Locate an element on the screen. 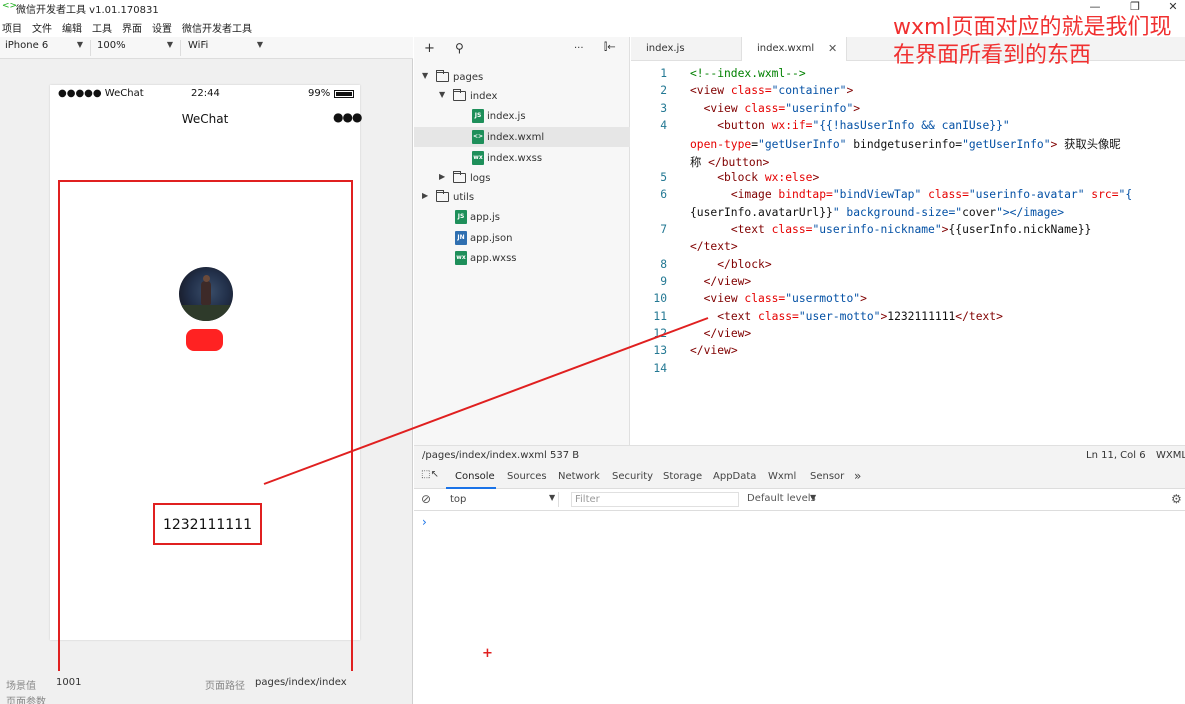  annotation-connector-line is located at coordinates (486, 401).